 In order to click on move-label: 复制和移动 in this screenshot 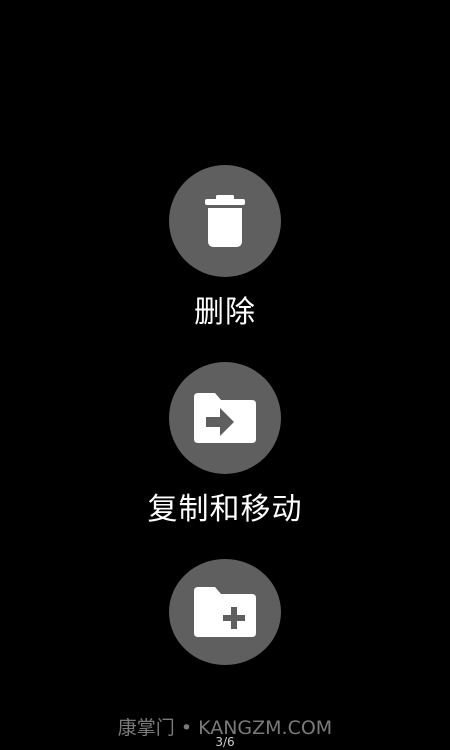, I will do `click(225, 509)`.